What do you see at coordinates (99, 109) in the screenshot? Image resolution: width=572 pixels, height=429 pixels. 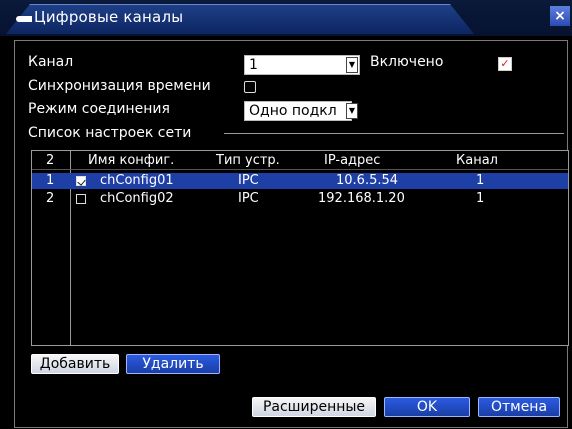 I see `connection-mode-label: Режим соединения` at bounding box center [99, 109].